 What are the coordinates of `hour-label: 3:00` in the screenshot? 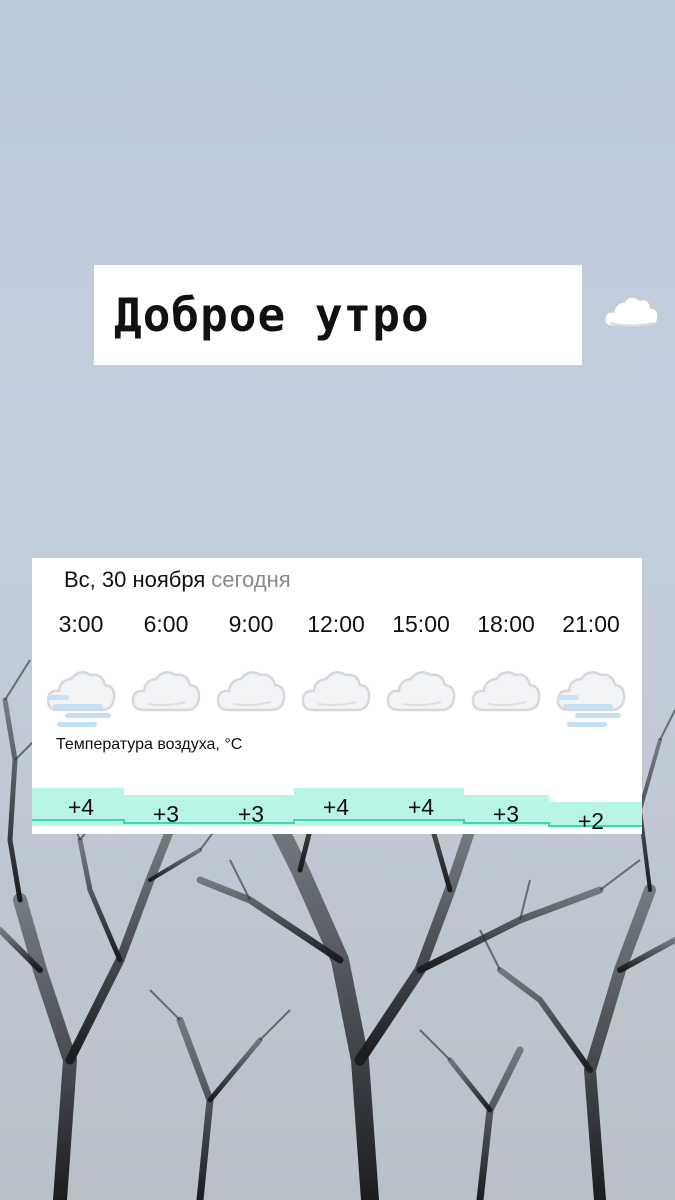 It's located at (81, 624).